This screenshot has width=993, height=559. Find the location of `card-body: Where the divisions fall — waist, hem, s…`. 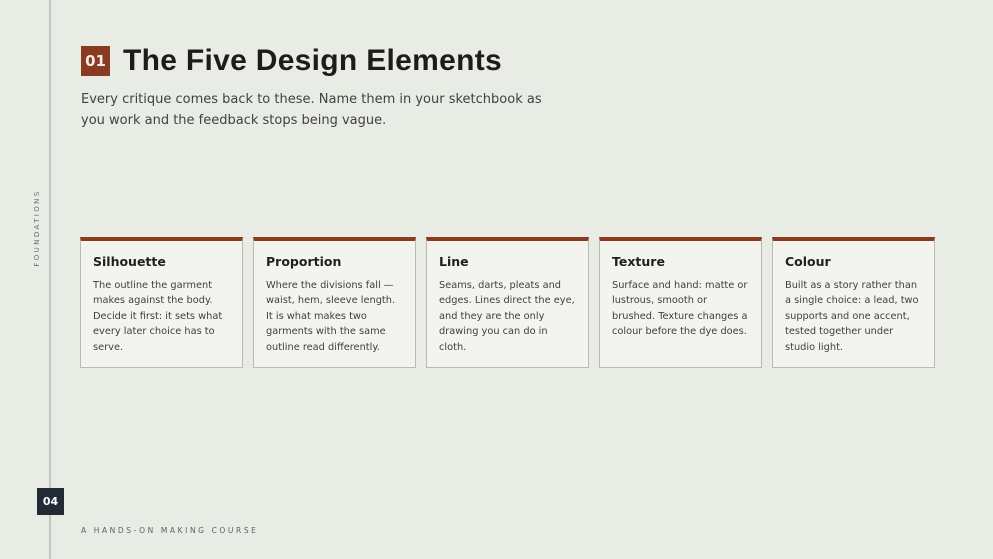

card-body: Where the divisions fall — waist, hem, s… is located at coordinates (331, 316).